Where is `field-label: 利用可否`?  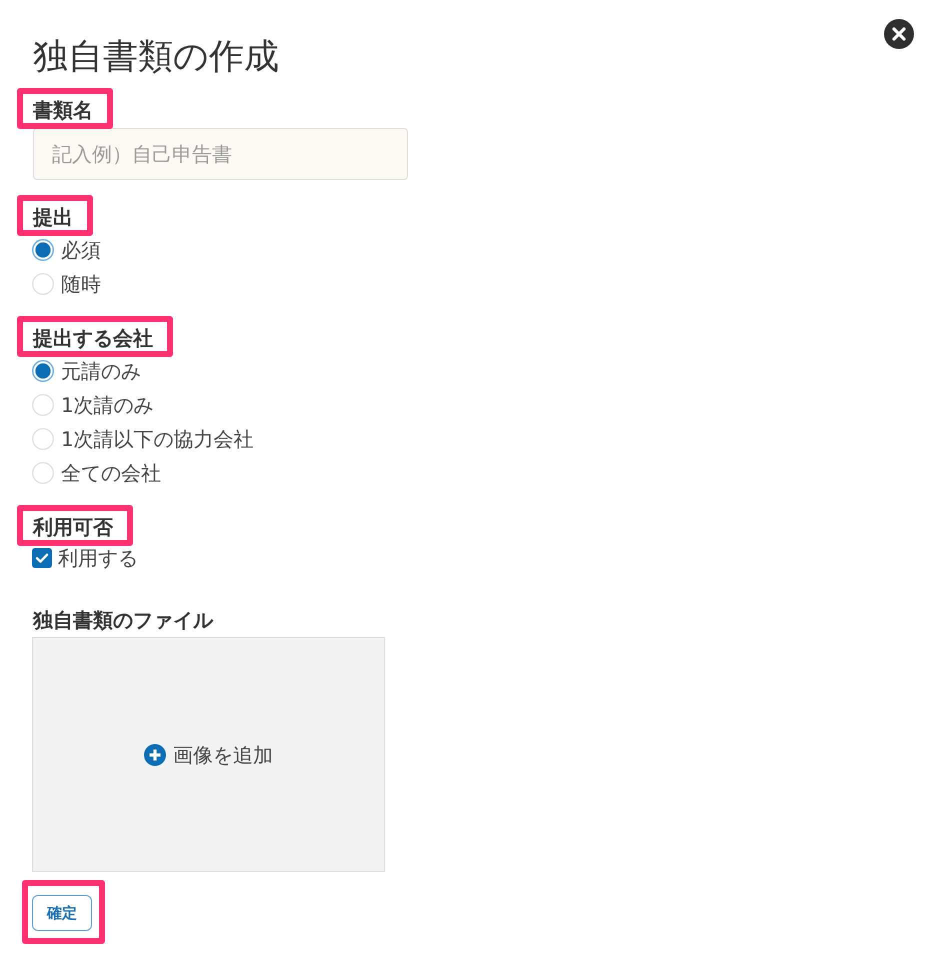
field-label: 利用可否 is located at coordinates (73, 527).